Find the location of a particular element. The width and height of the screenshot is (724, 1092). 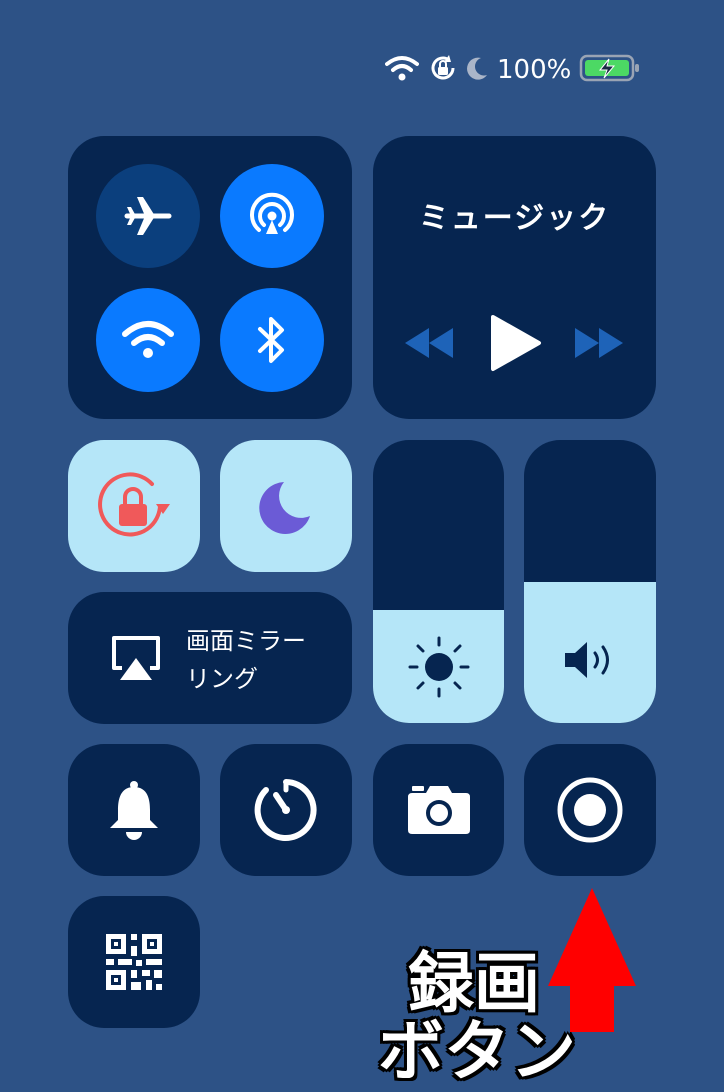

battery-charging-icon is located at coordinates (610, 70).